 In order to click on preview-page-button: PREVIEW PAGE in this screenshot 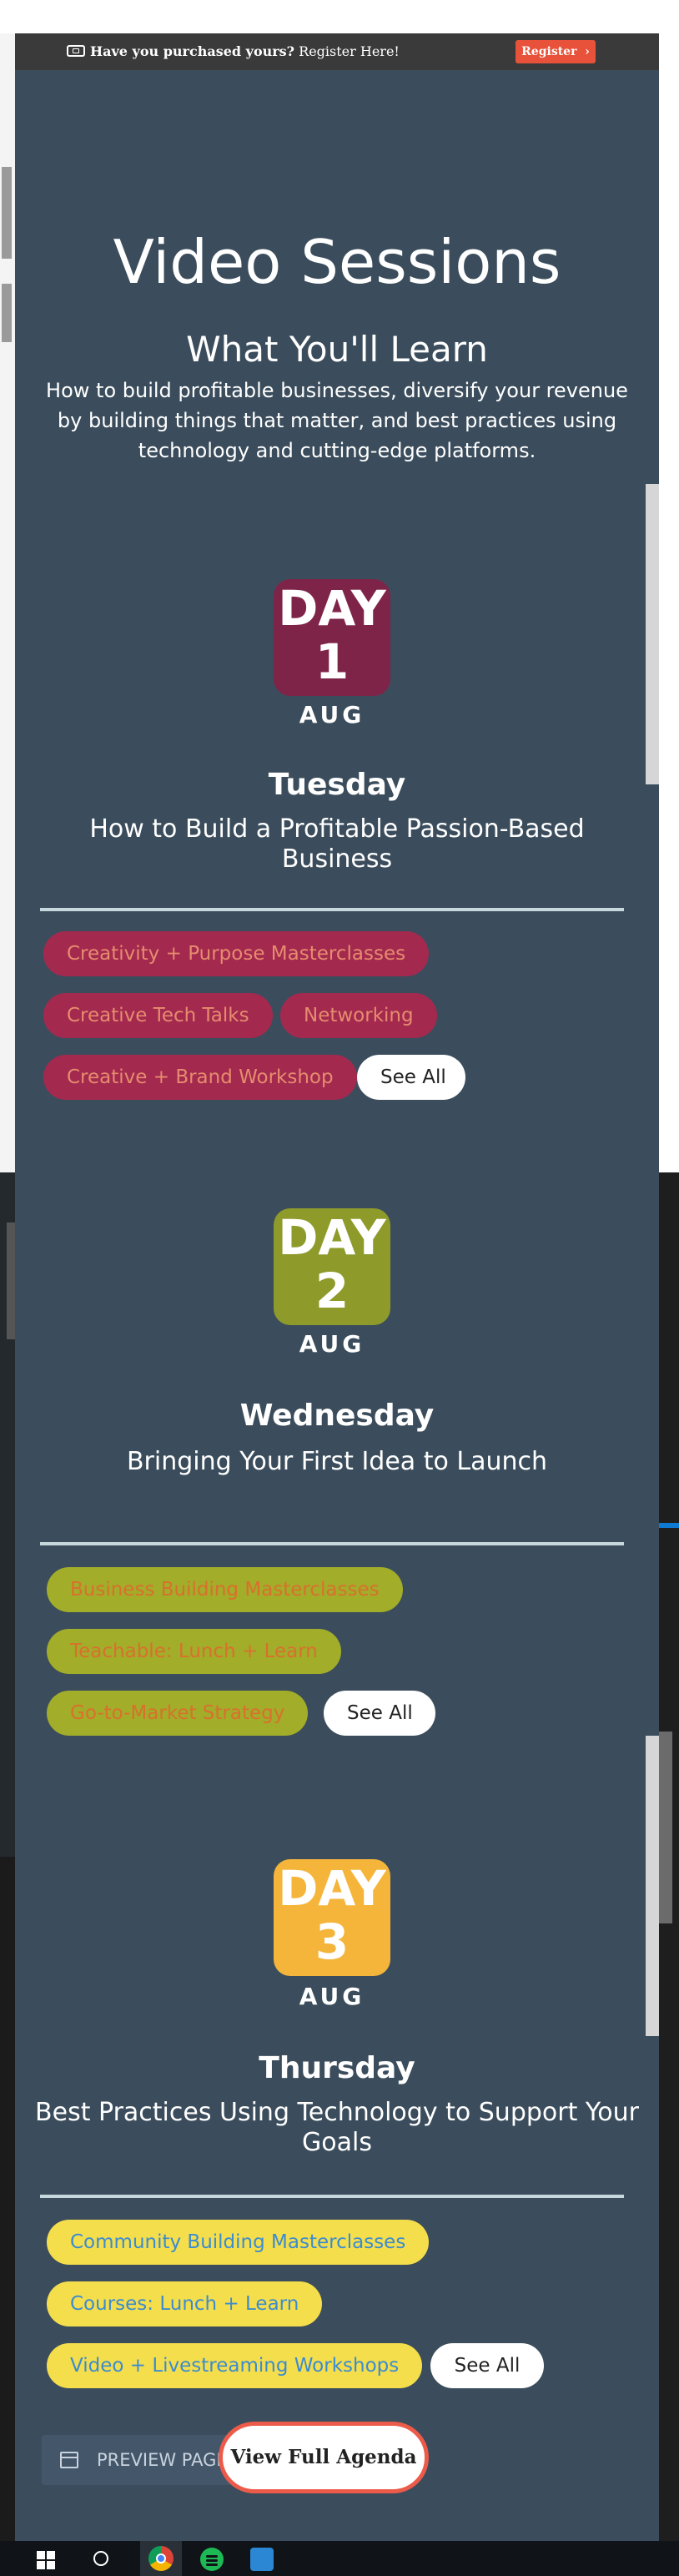, I will do `click(142, 2460)`.